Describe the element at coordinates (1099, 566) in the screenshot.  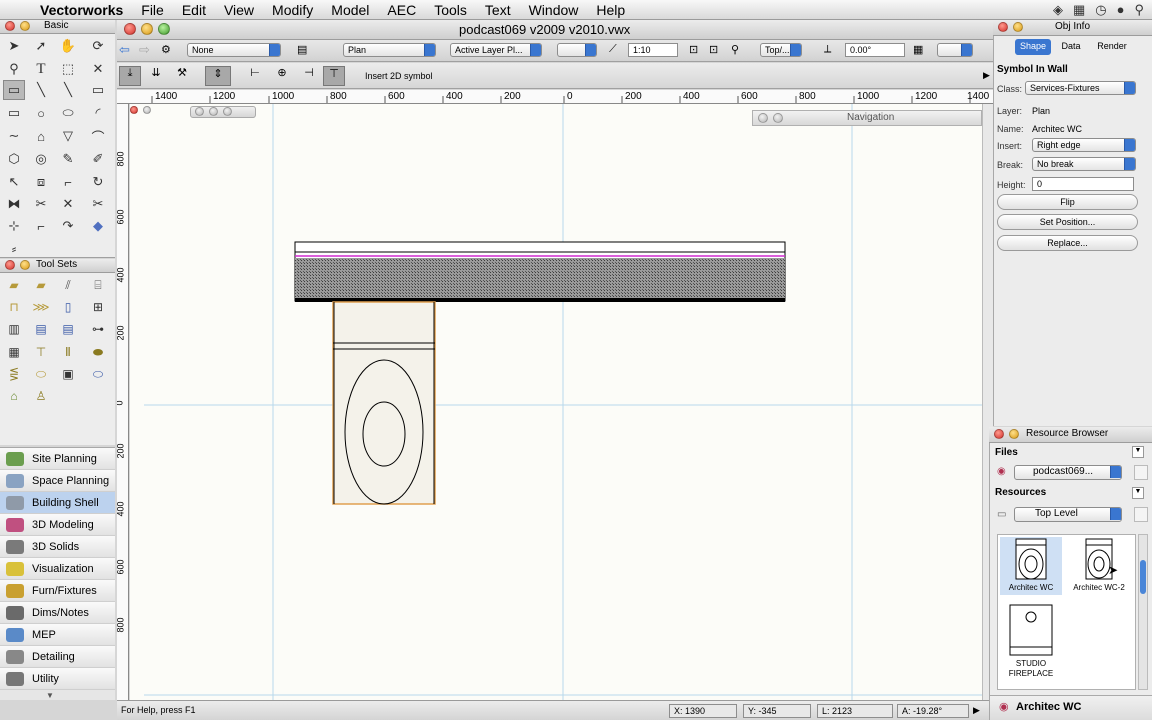
I see `resource-item: Architec WC-2 ➤` at that location.